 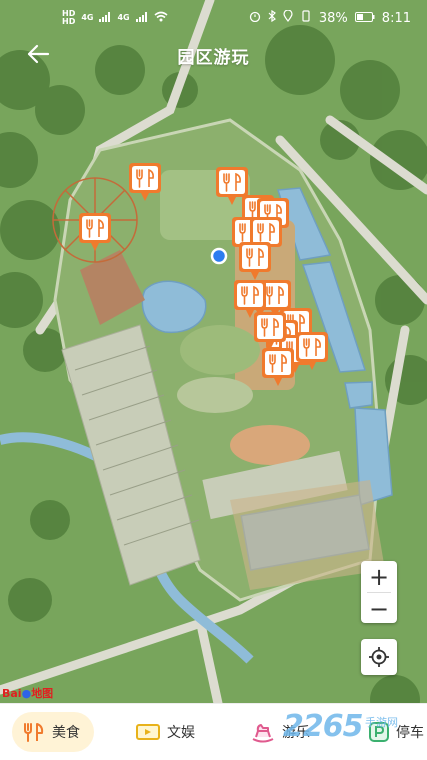 I want to click on zoom-controls: + −, so click(x=379, y=592).